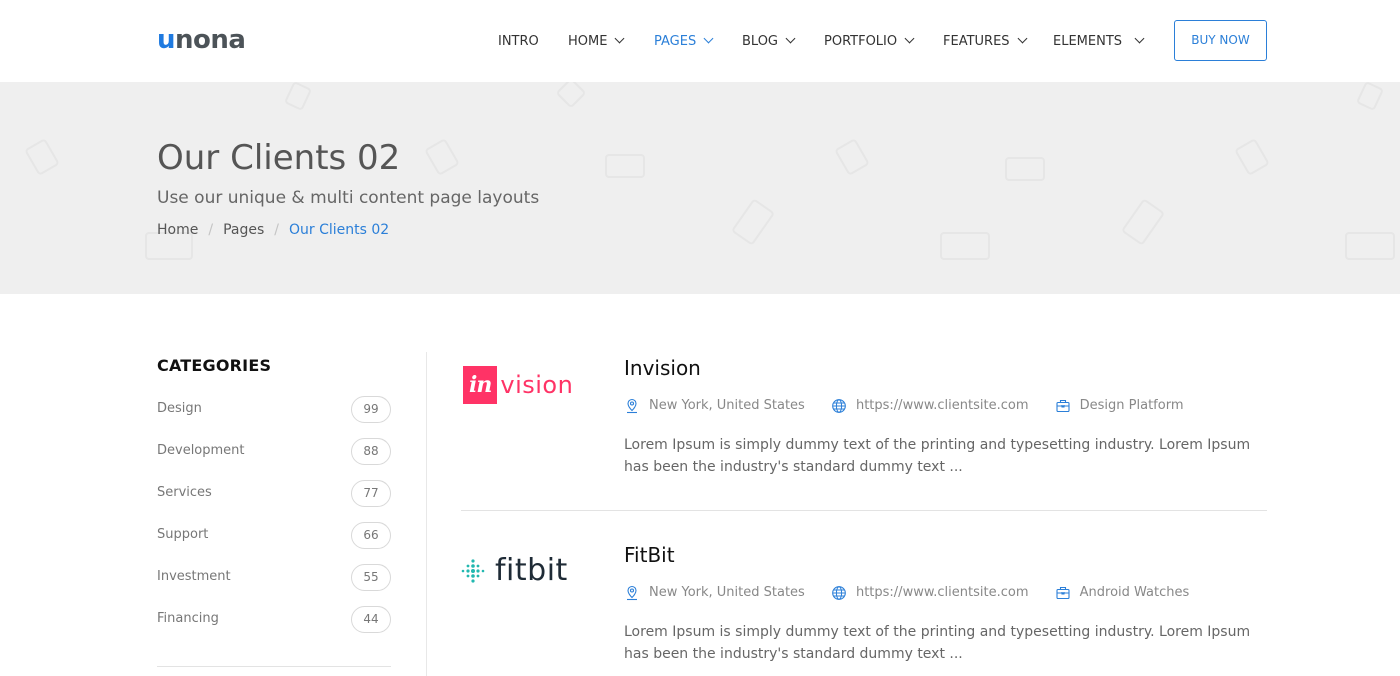  What do you see at coordinates (194, 577) in the screenshot?
I see `category-label: Investment` at bounding box center [194, 577].